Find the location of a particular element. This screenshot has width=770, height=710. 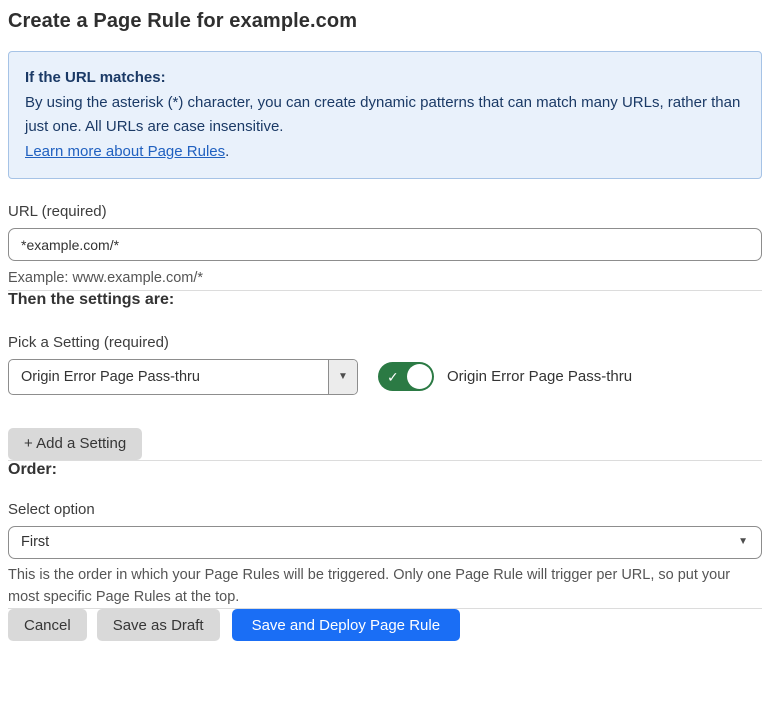

origin-error-toggle: ✓ is located at coordinates (406, 377).